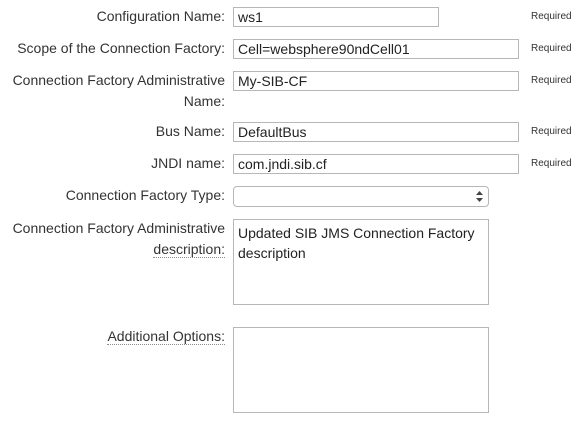 The height and width of the screenshot is (422, 587). I want to click on factory-type-label: Connection Factory Type:, so click(145, 195).